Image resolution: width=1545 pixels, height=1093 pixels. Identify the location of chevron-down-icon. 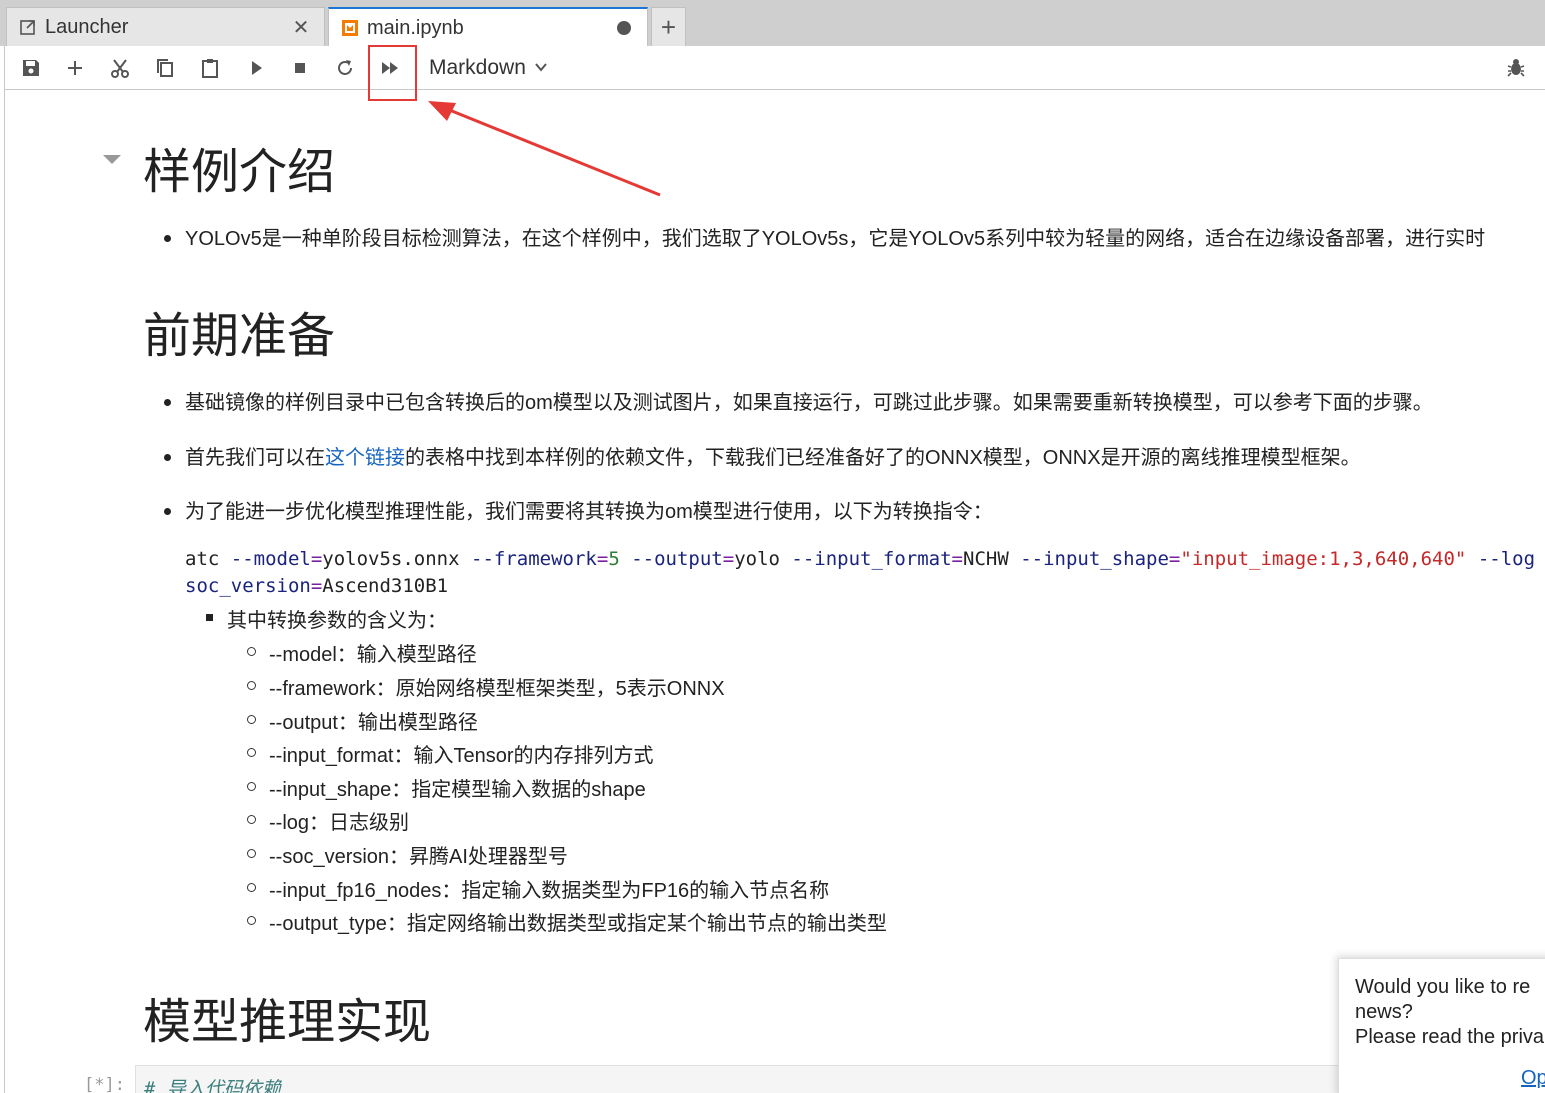
(541, 68).